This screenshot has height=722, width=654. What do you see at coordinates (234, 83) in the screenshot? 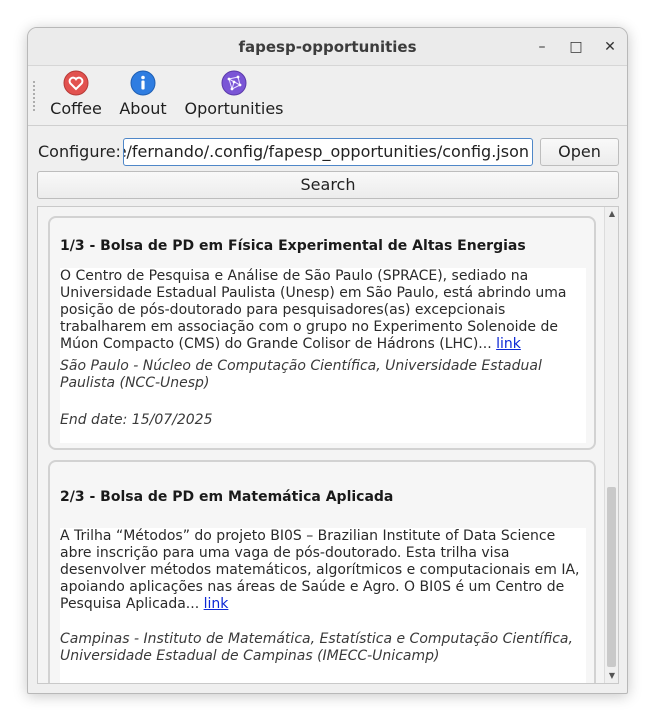
I see `network-icon` at bounding box center [234, 83].